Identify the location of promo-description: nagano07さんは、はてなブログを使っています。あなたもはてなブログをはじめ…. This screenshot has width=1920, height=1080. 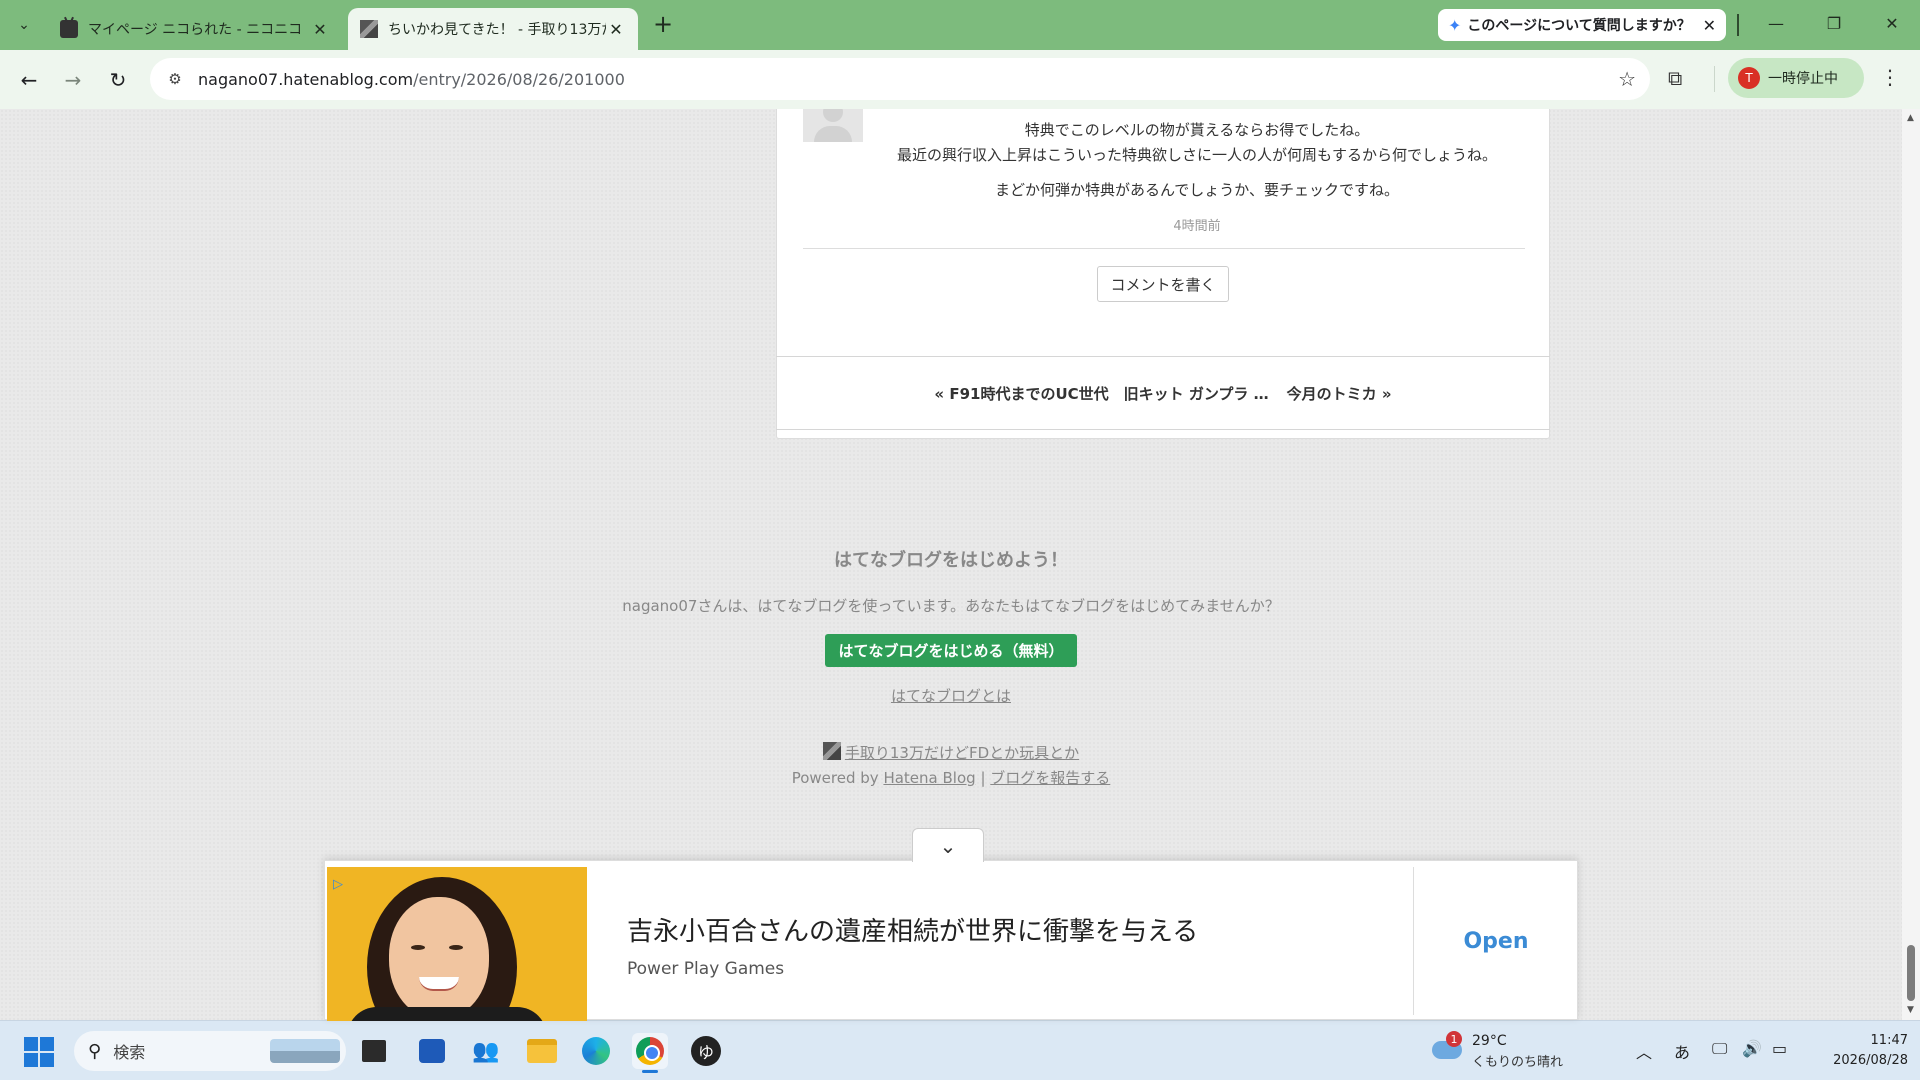
(951, 606).